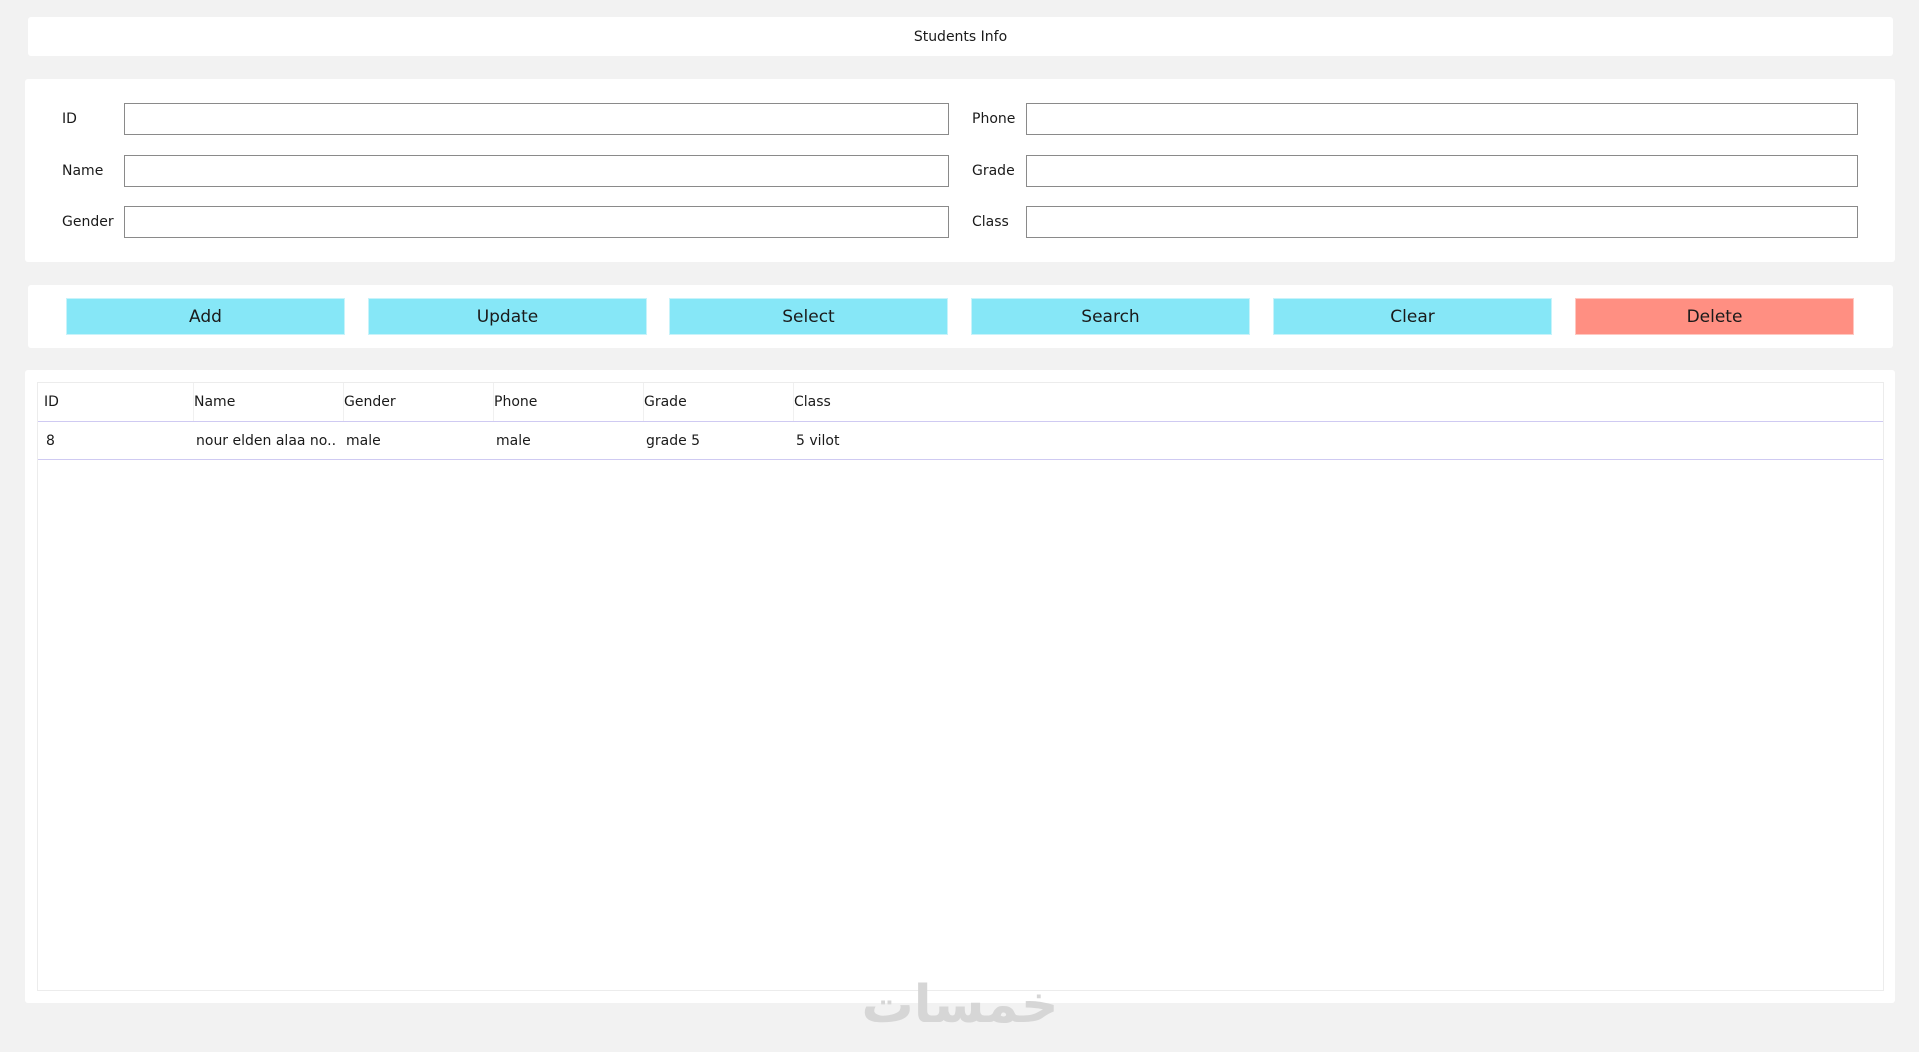 The height and width of the screenshot is (1052, 1919). What do you see at coordinates (569, 402) in the screenshot?
I see `column-header-phone: Phone` at bounding box center [569, 402].